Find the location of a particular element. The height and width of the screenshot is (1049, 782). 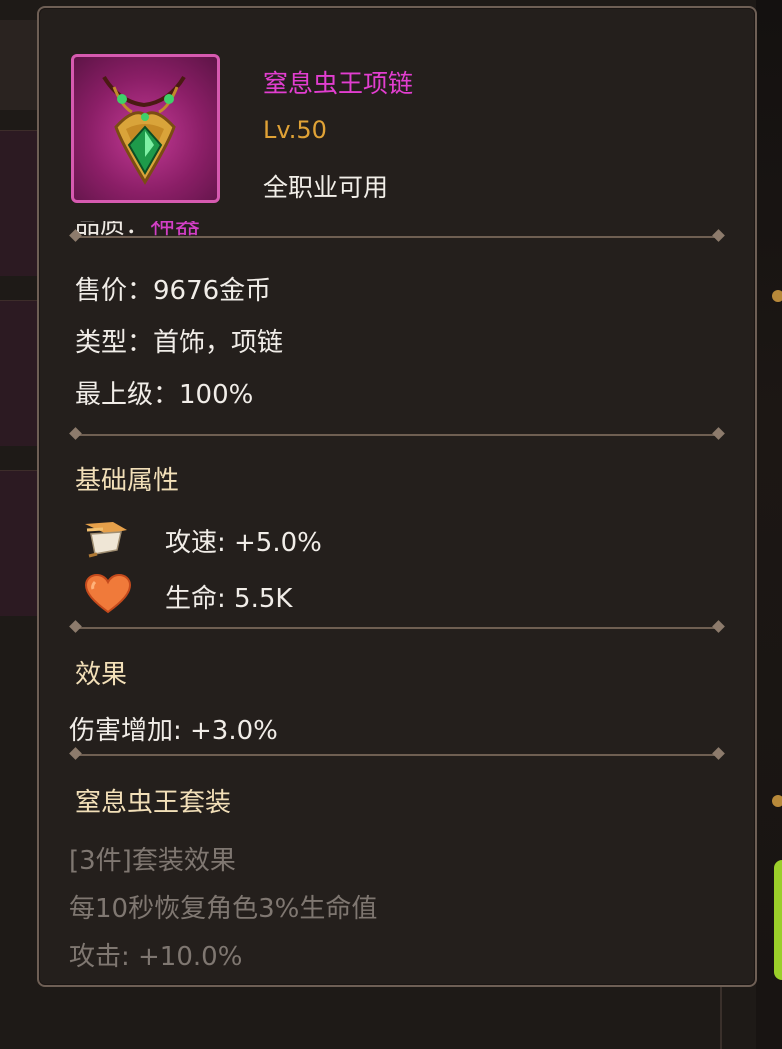

item-type: 类型：首饰，项链 is located at coordinates (179, 343).